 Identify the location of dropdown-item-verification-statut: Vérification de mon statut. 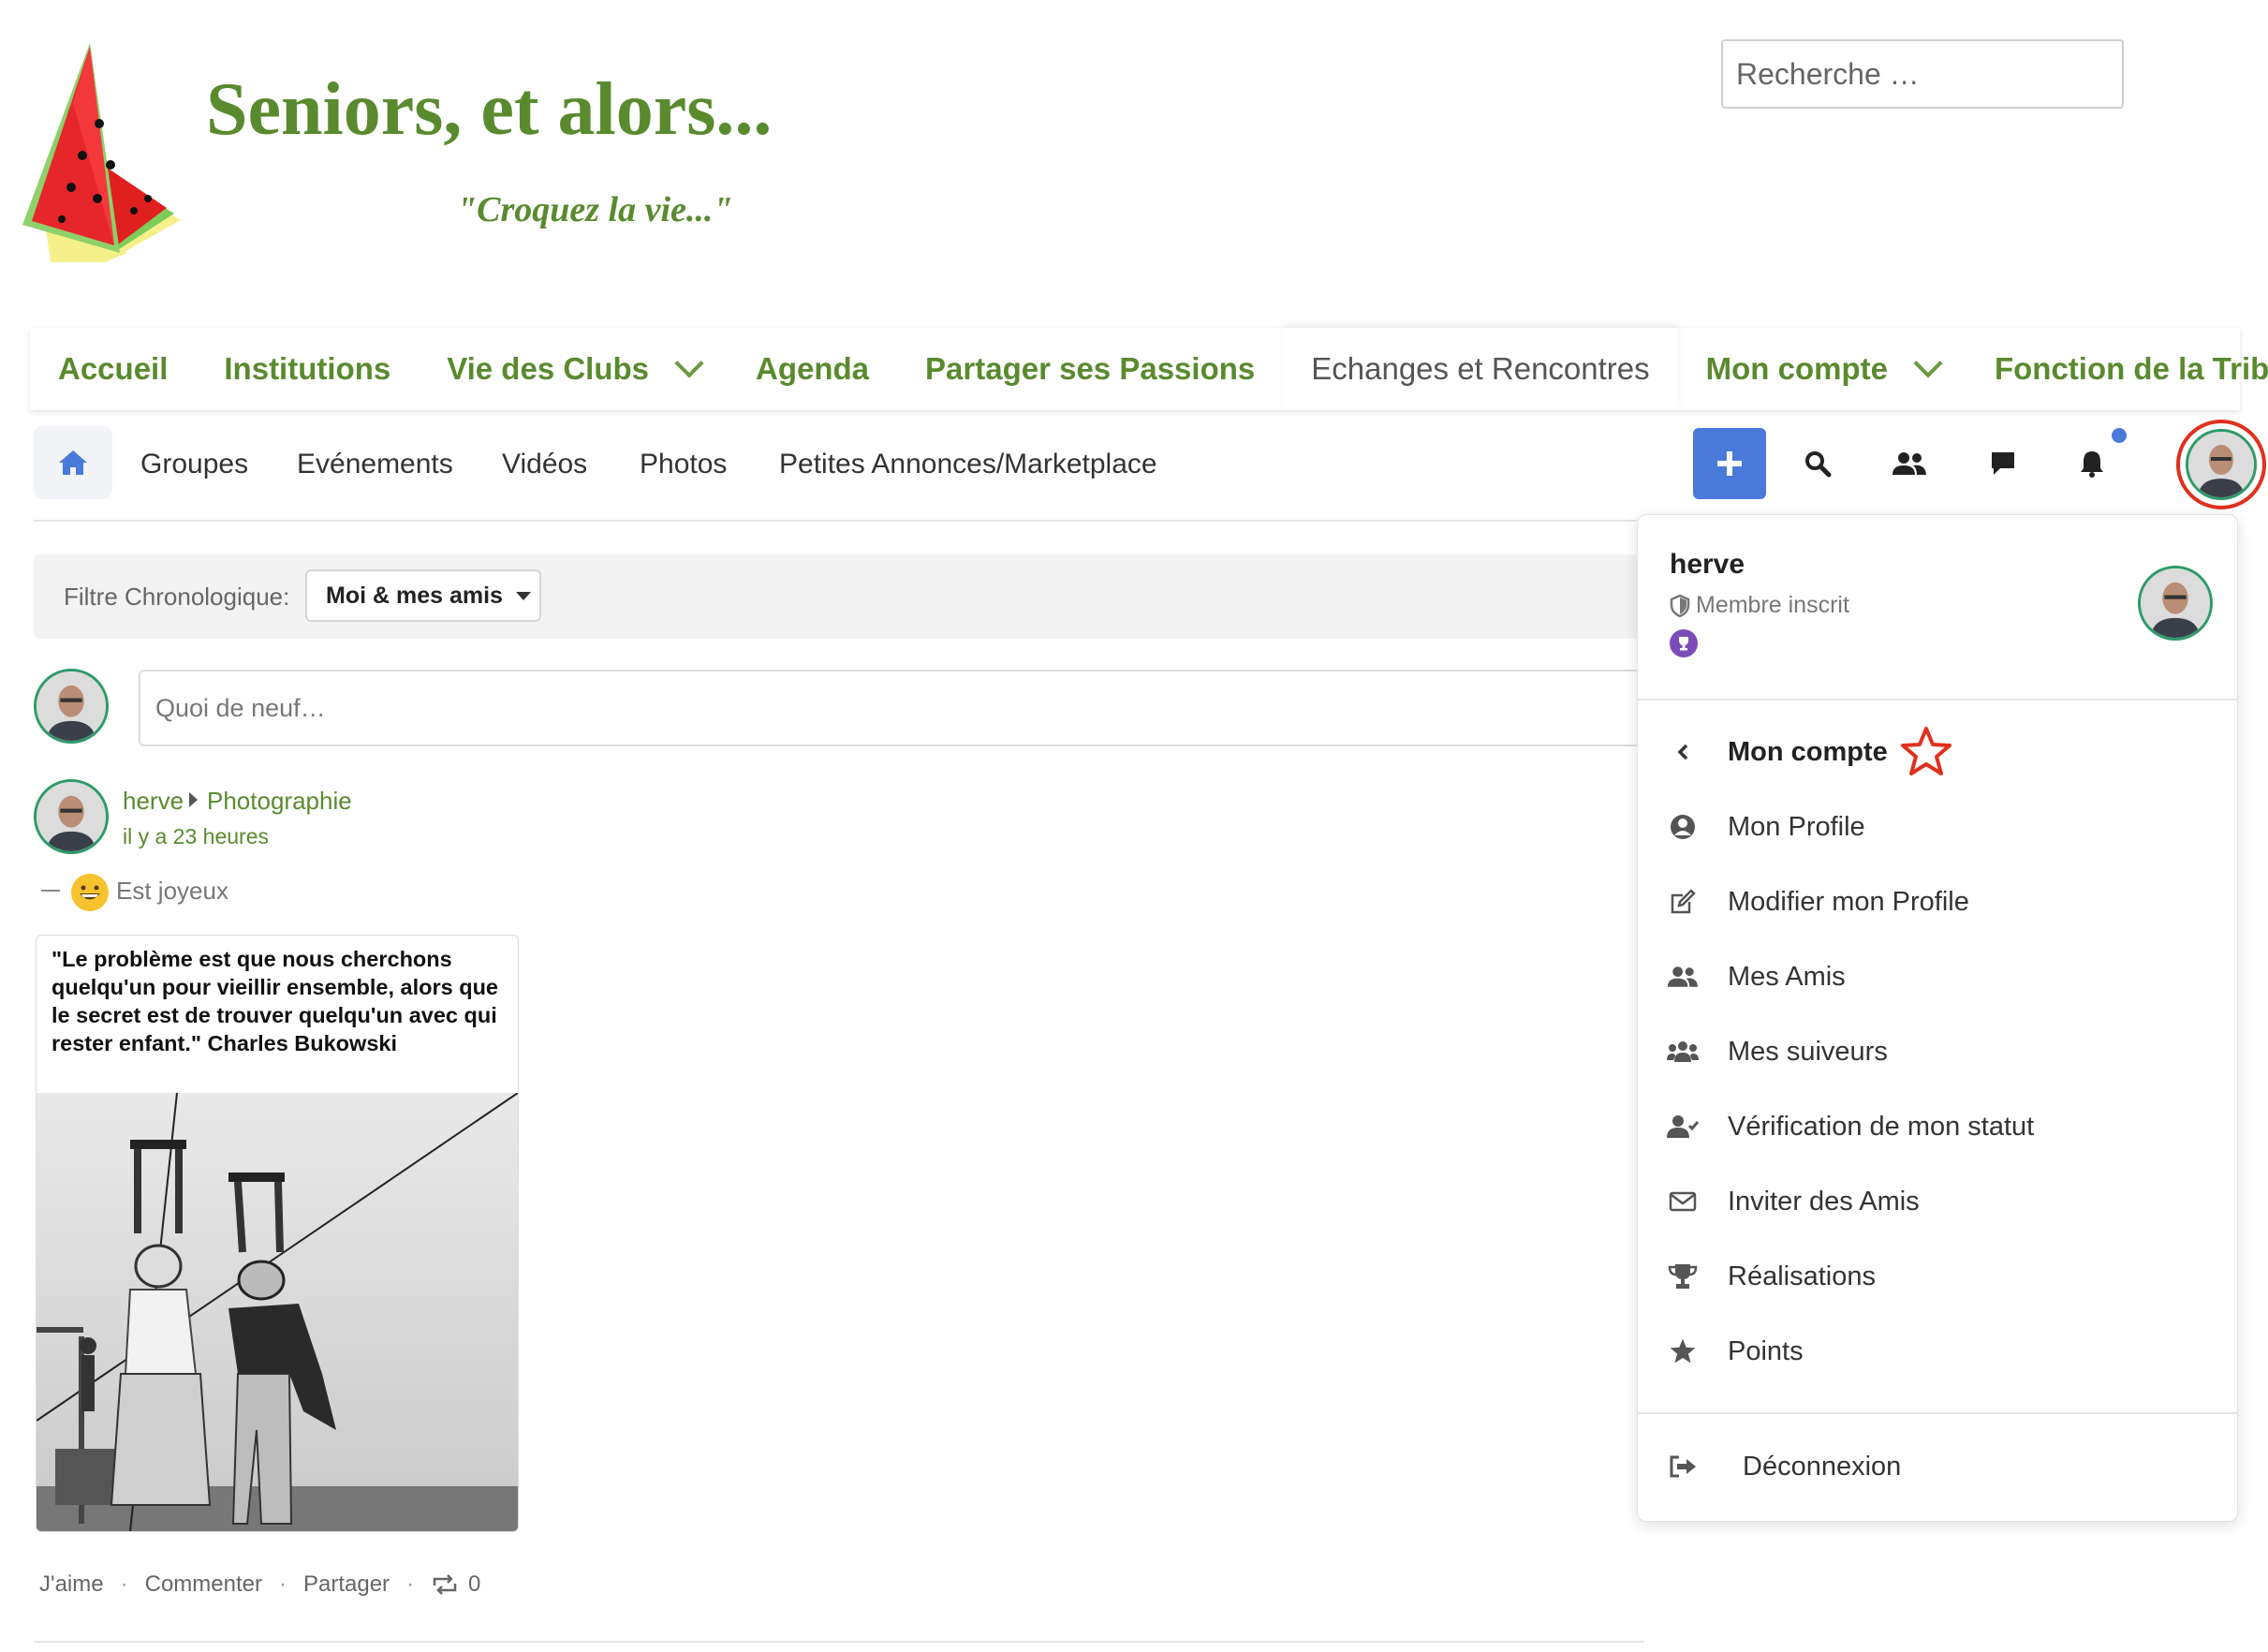
(1938, 1127).